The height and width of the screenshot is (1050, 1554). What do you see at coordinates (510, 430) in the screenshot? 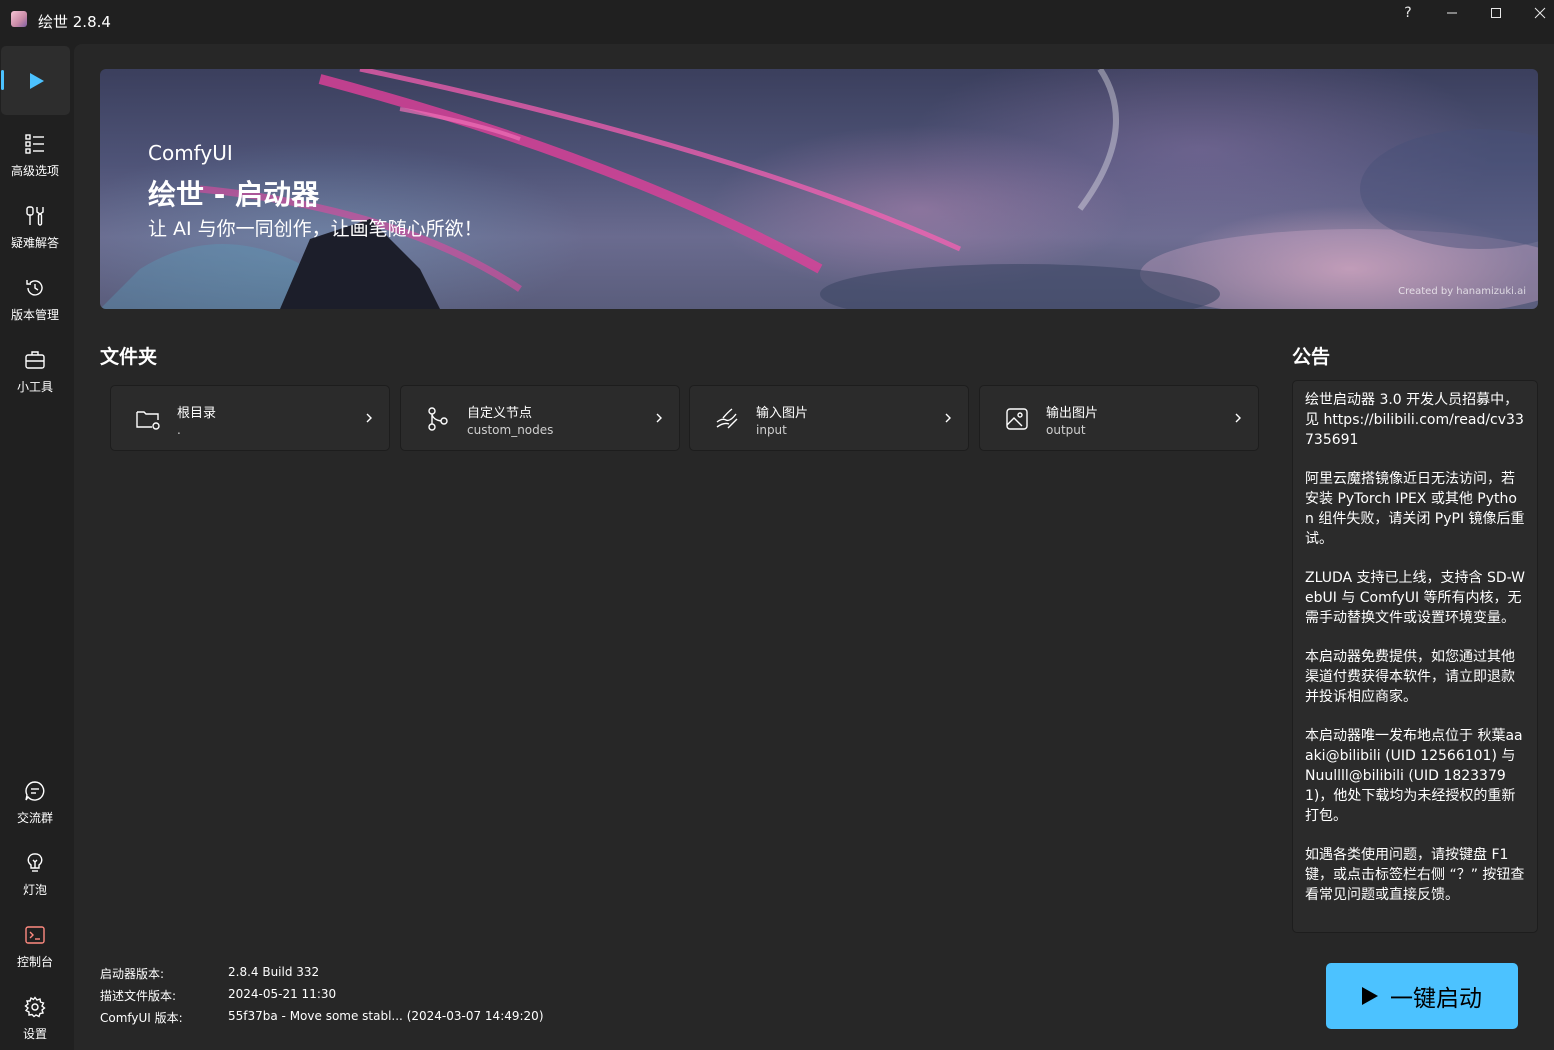
I see `folder-path: custom_nodes` at bounding box center [510, 430].